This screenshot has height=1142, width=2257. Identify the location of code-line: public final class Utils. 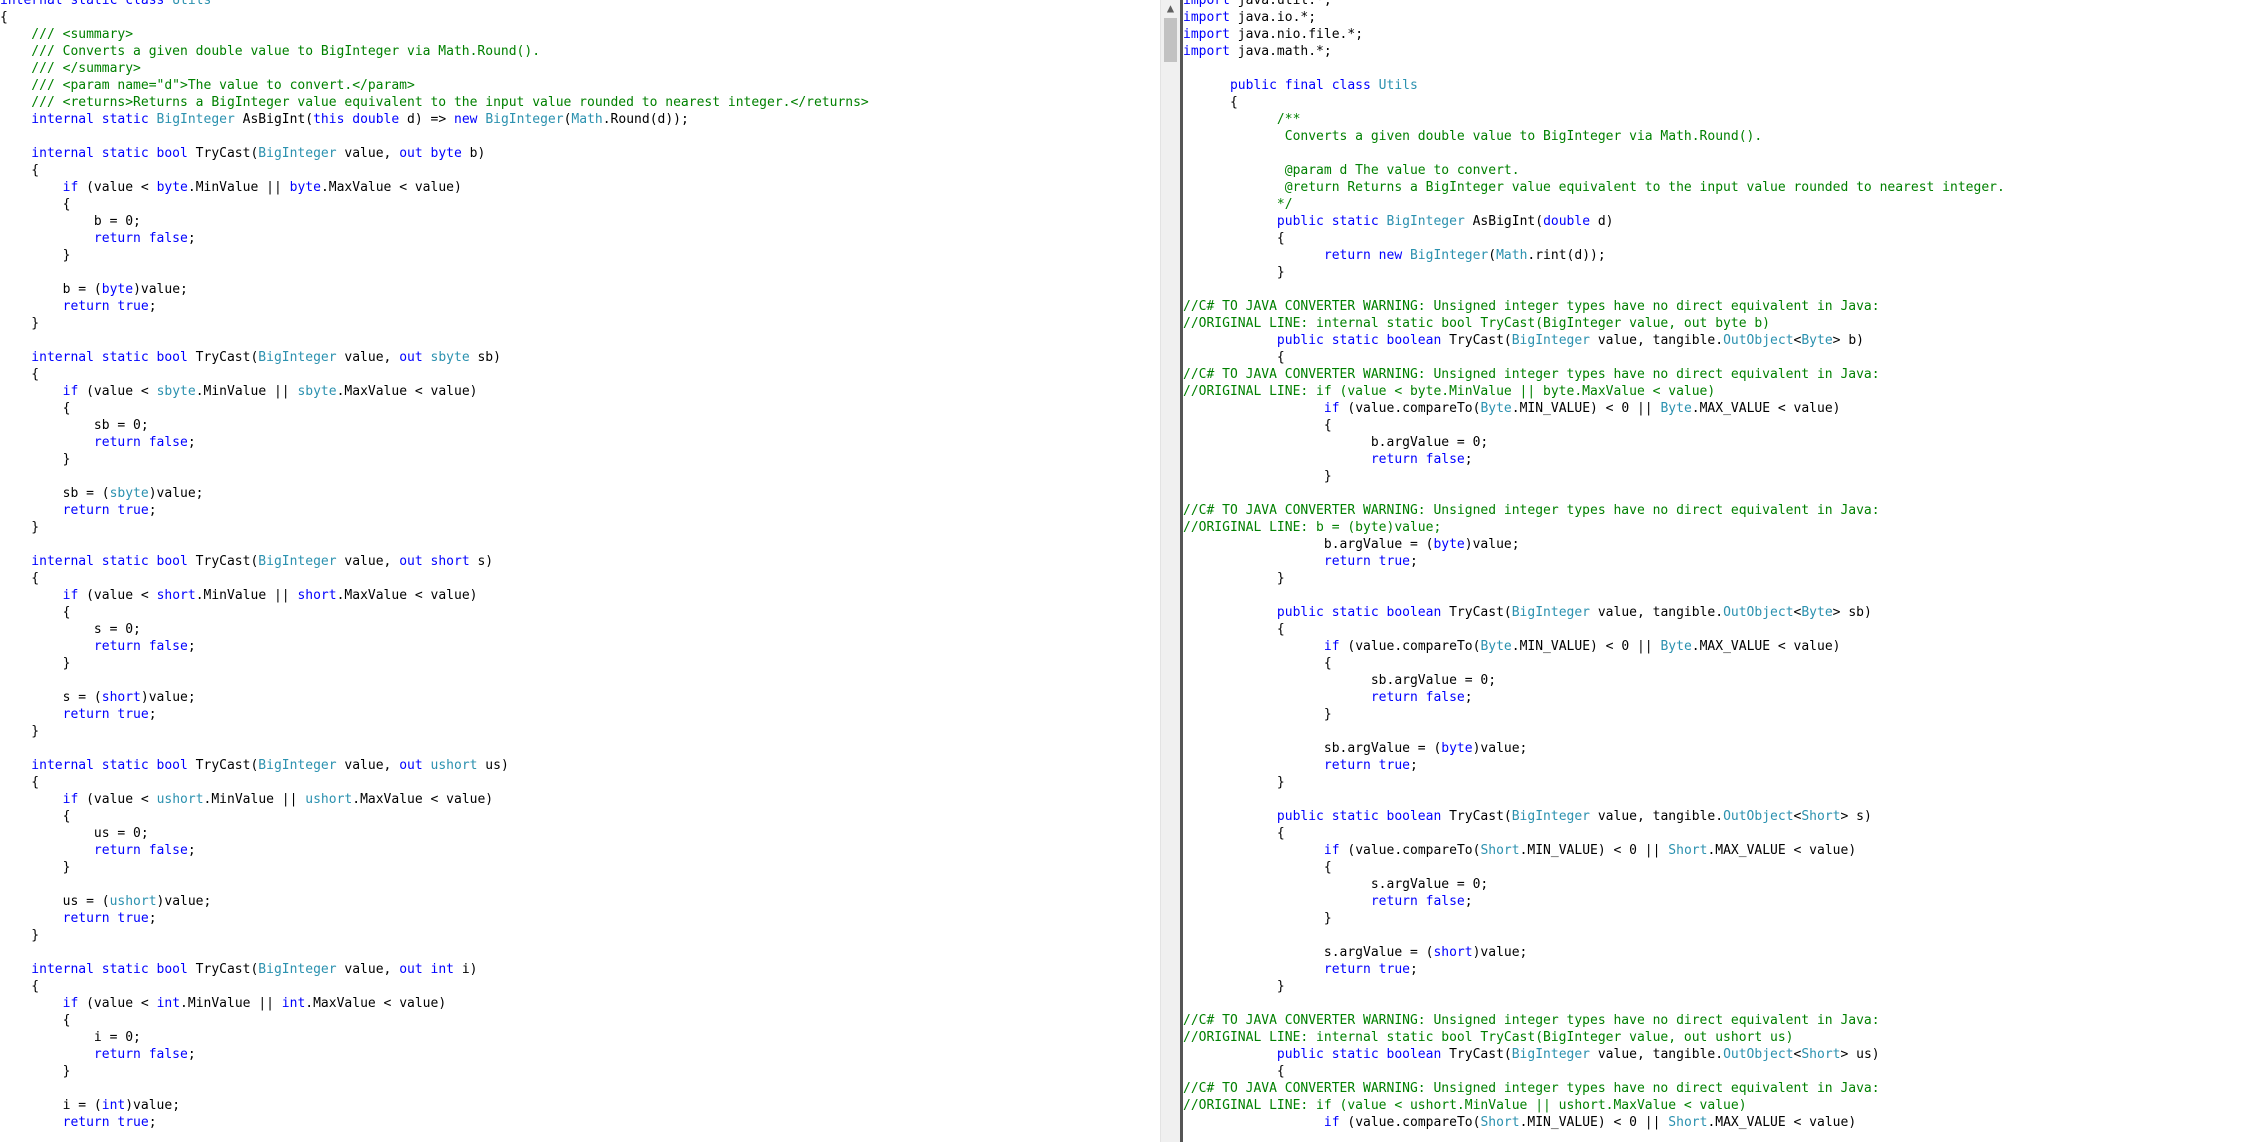
(1594, 85).